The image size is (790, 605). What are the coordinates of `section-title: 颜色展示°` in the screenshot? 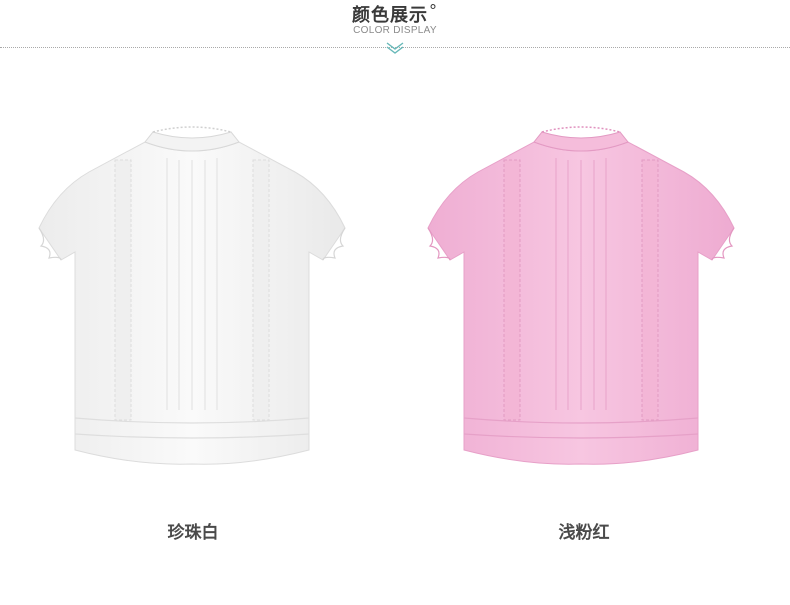 It's located at (395, 14).